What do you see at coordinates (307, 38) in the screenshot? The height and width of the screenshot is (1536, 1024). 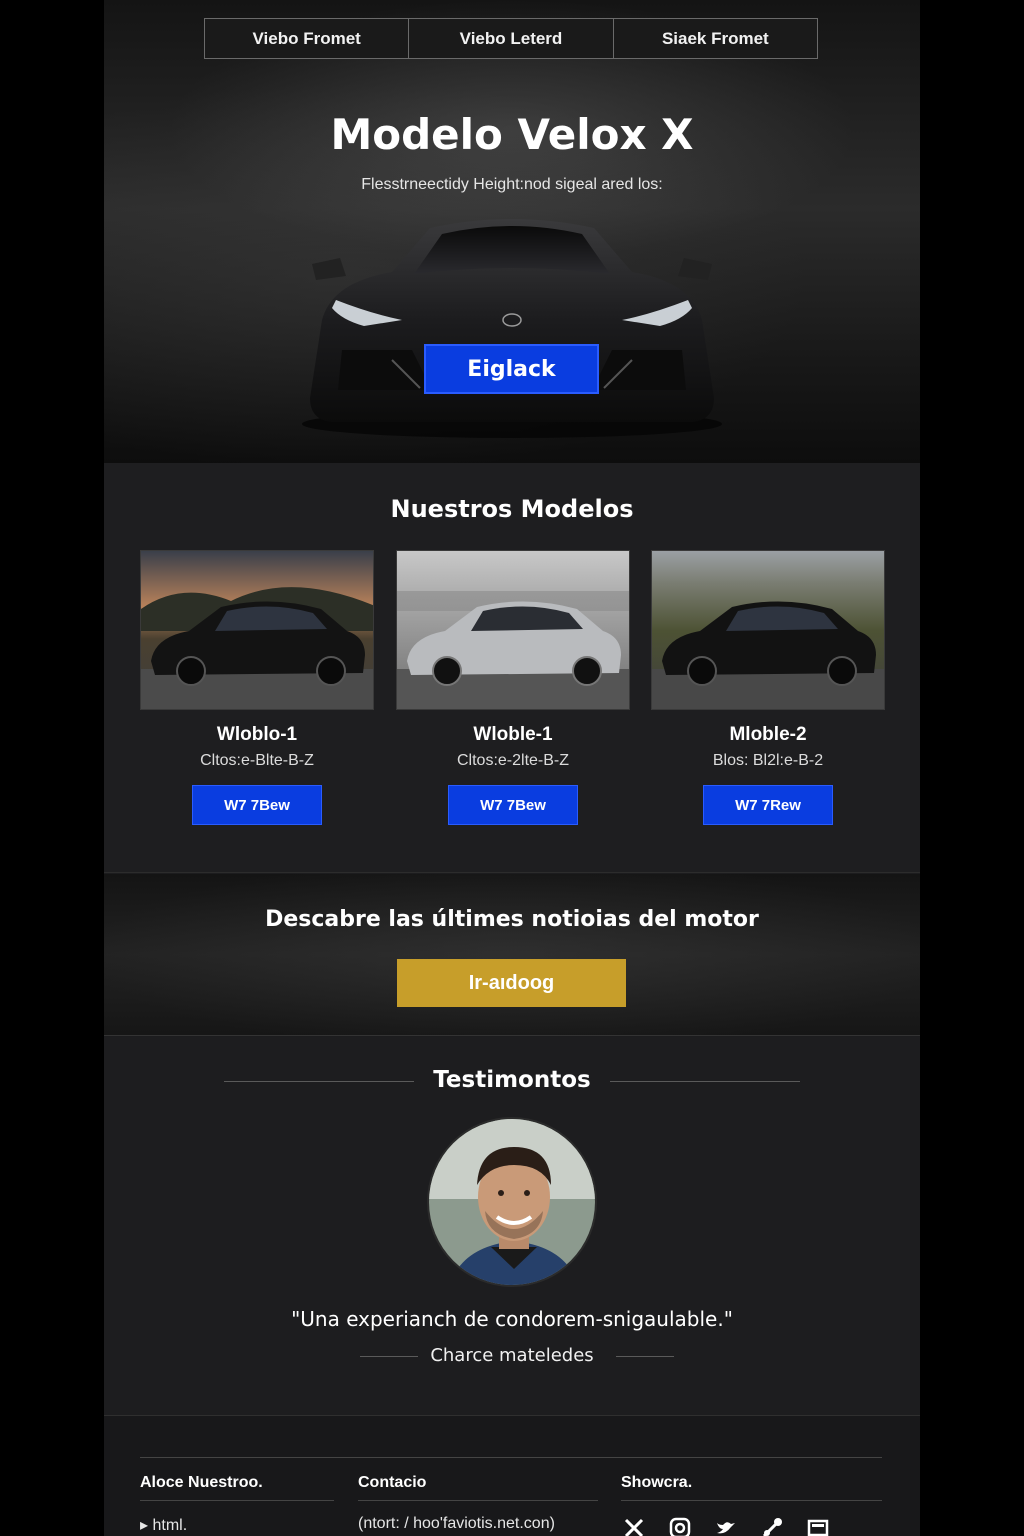 I see `nav-item-1: Viebo Fromet` at bounding box center [307, 38].